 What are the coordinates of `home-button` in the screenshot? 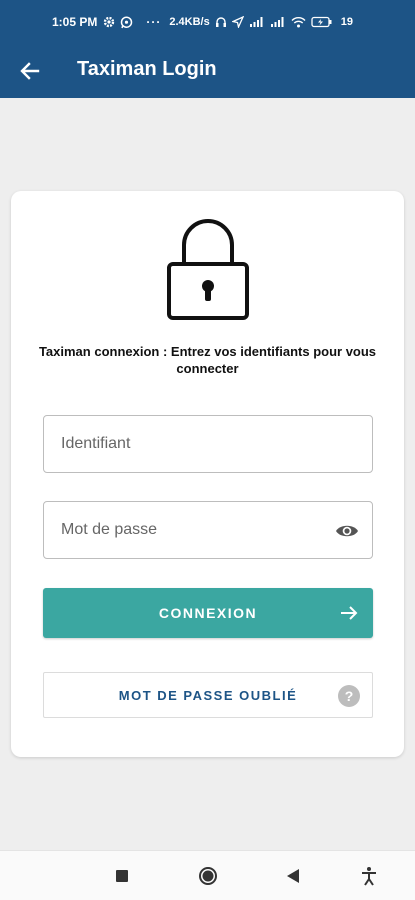 It's located at (208, 876).